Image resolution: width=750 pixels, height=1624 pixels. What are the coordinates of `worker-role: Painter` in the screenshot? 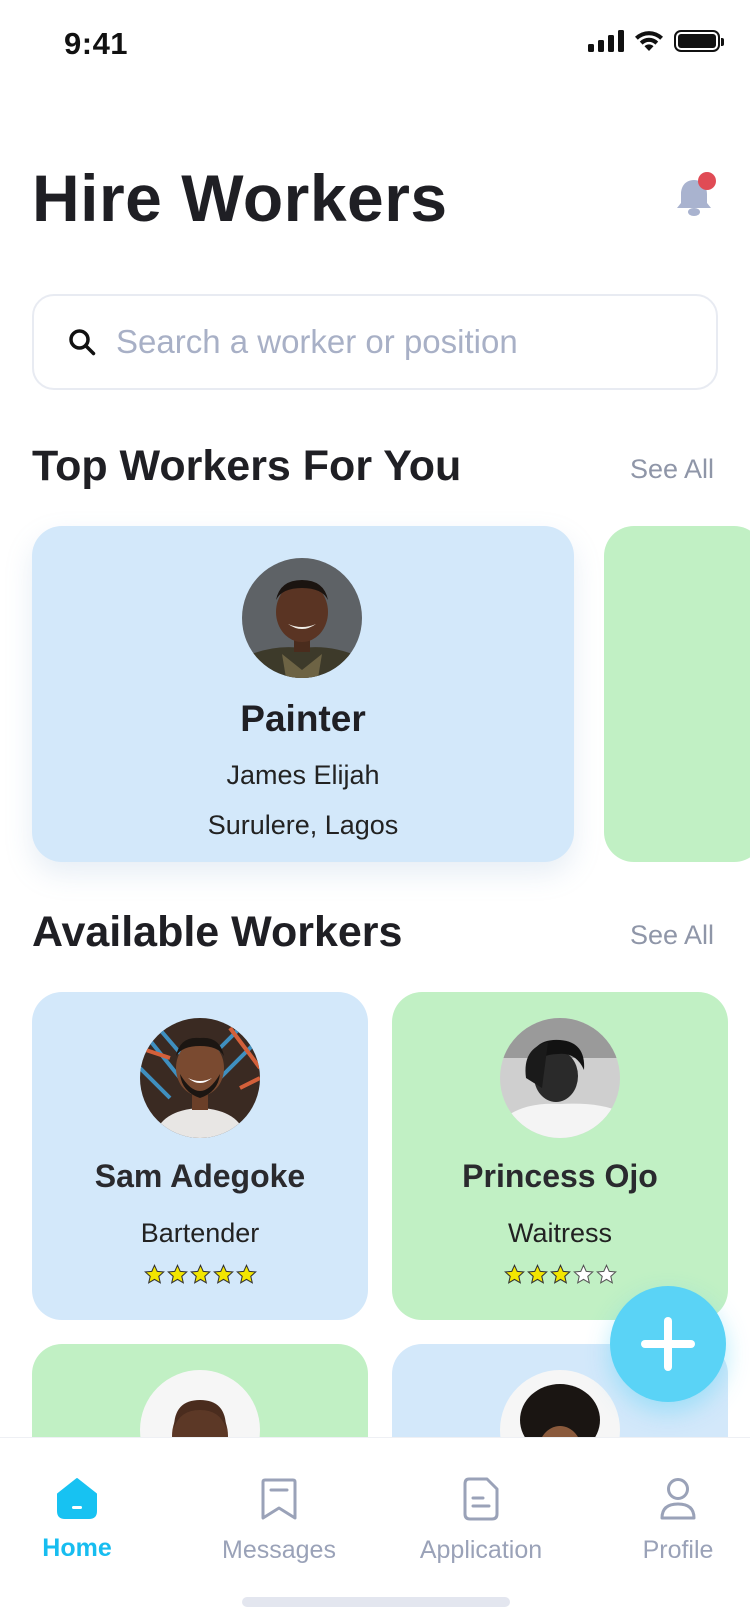 It's located at (303, 718).